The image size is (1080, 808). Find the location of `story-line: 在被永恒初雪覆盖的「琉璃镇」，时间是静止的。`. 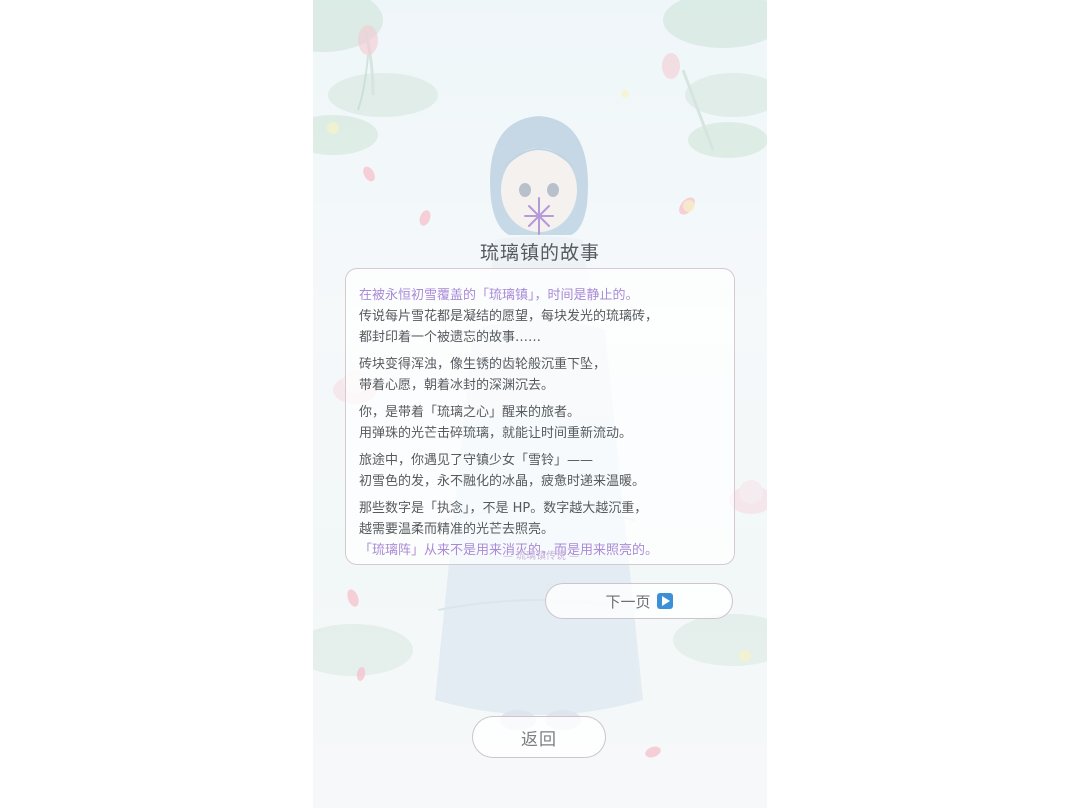

story-line: 在被永恒初雪覆盖的「琉璃镇」，时间是静止的。 is located at coordinates (499, 295).